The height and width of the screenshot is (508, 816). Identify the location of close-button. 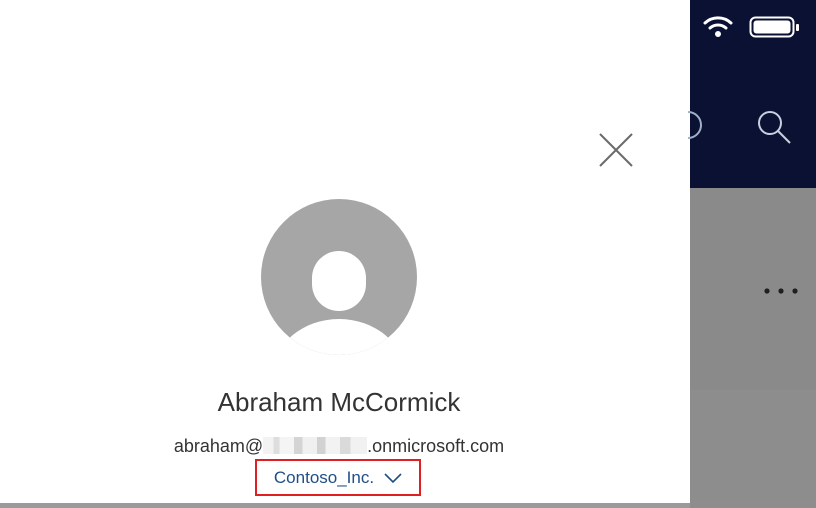
(616, 150).